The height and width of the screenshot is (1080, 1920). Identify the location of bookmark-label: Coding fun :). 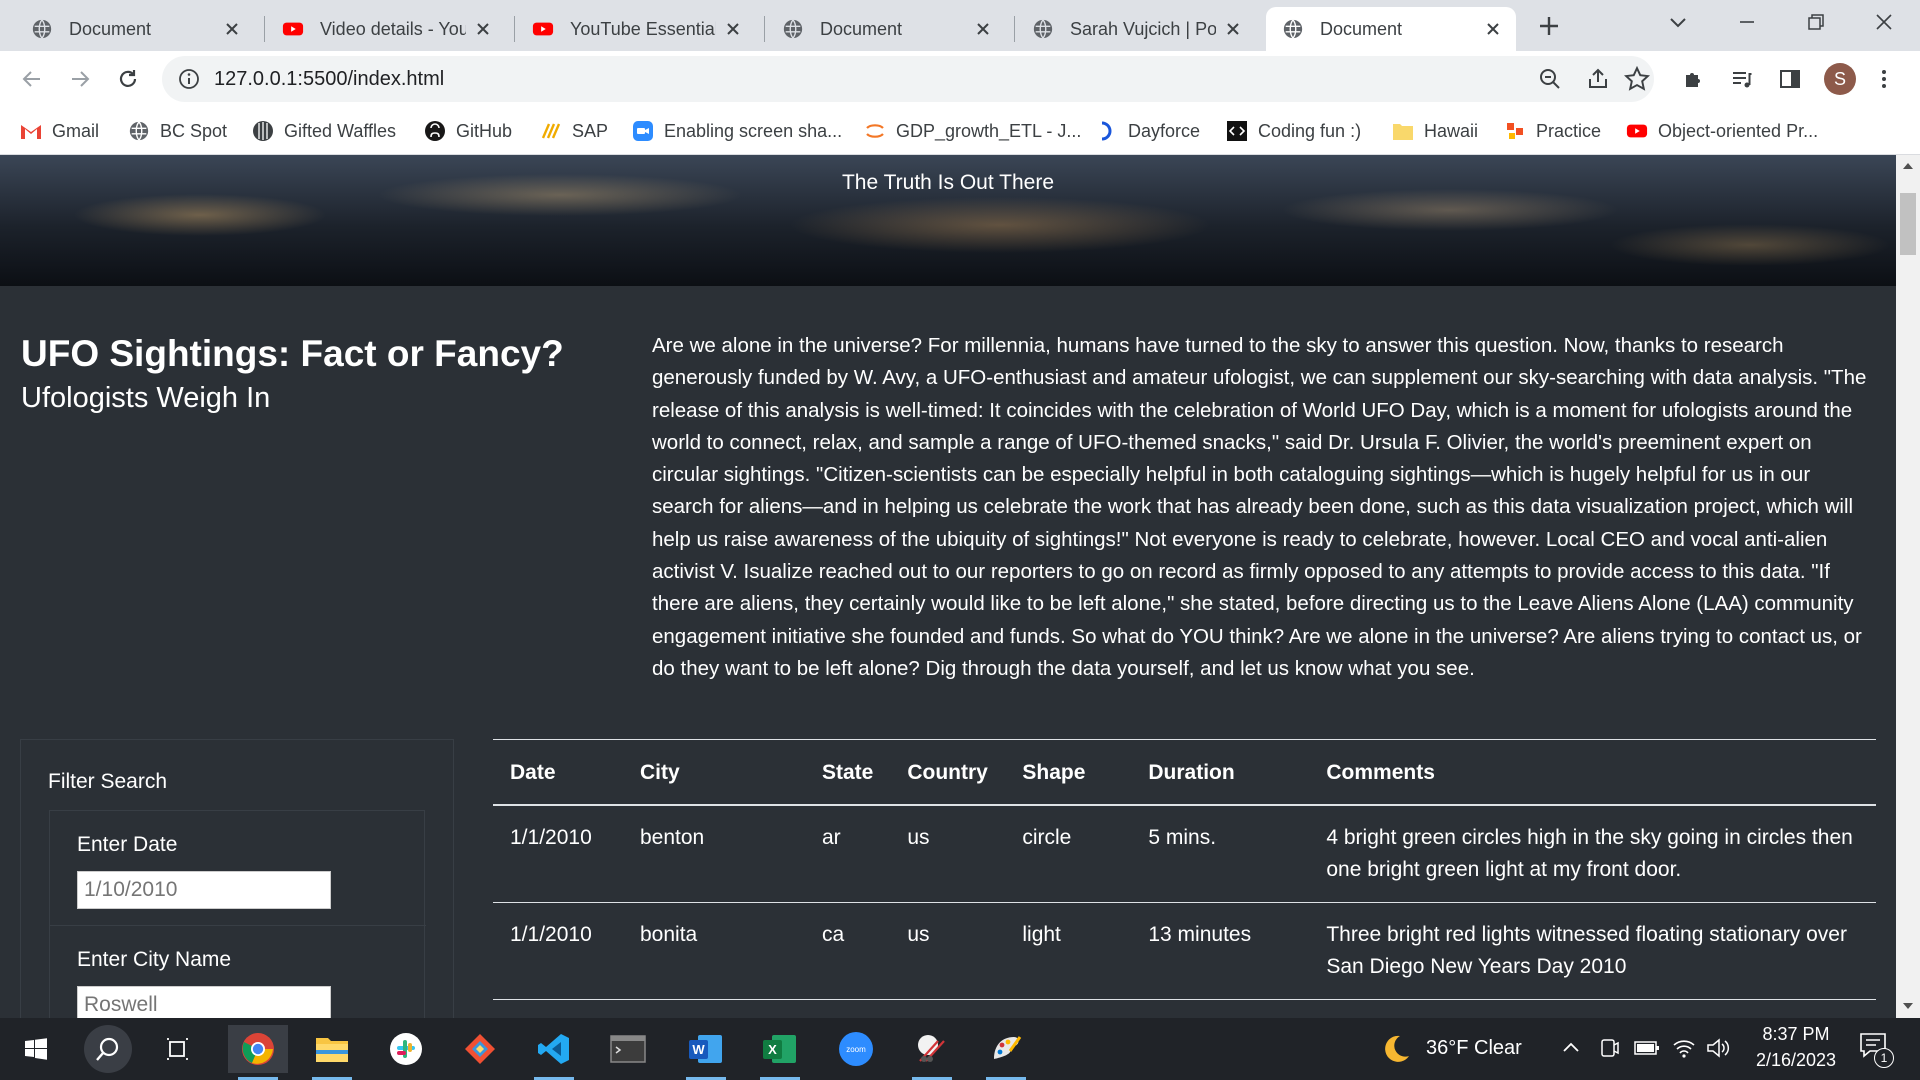
(1310, 130).